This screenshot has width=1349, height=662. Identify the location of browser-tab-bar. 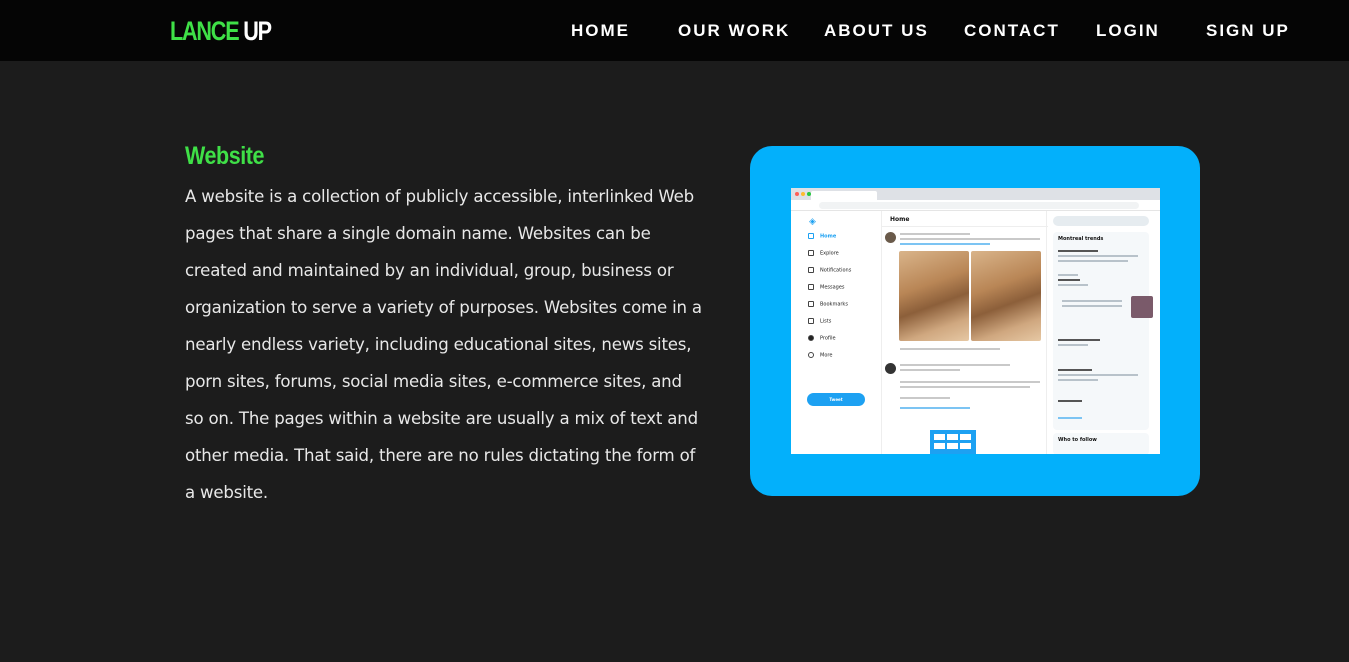
(975, 194).